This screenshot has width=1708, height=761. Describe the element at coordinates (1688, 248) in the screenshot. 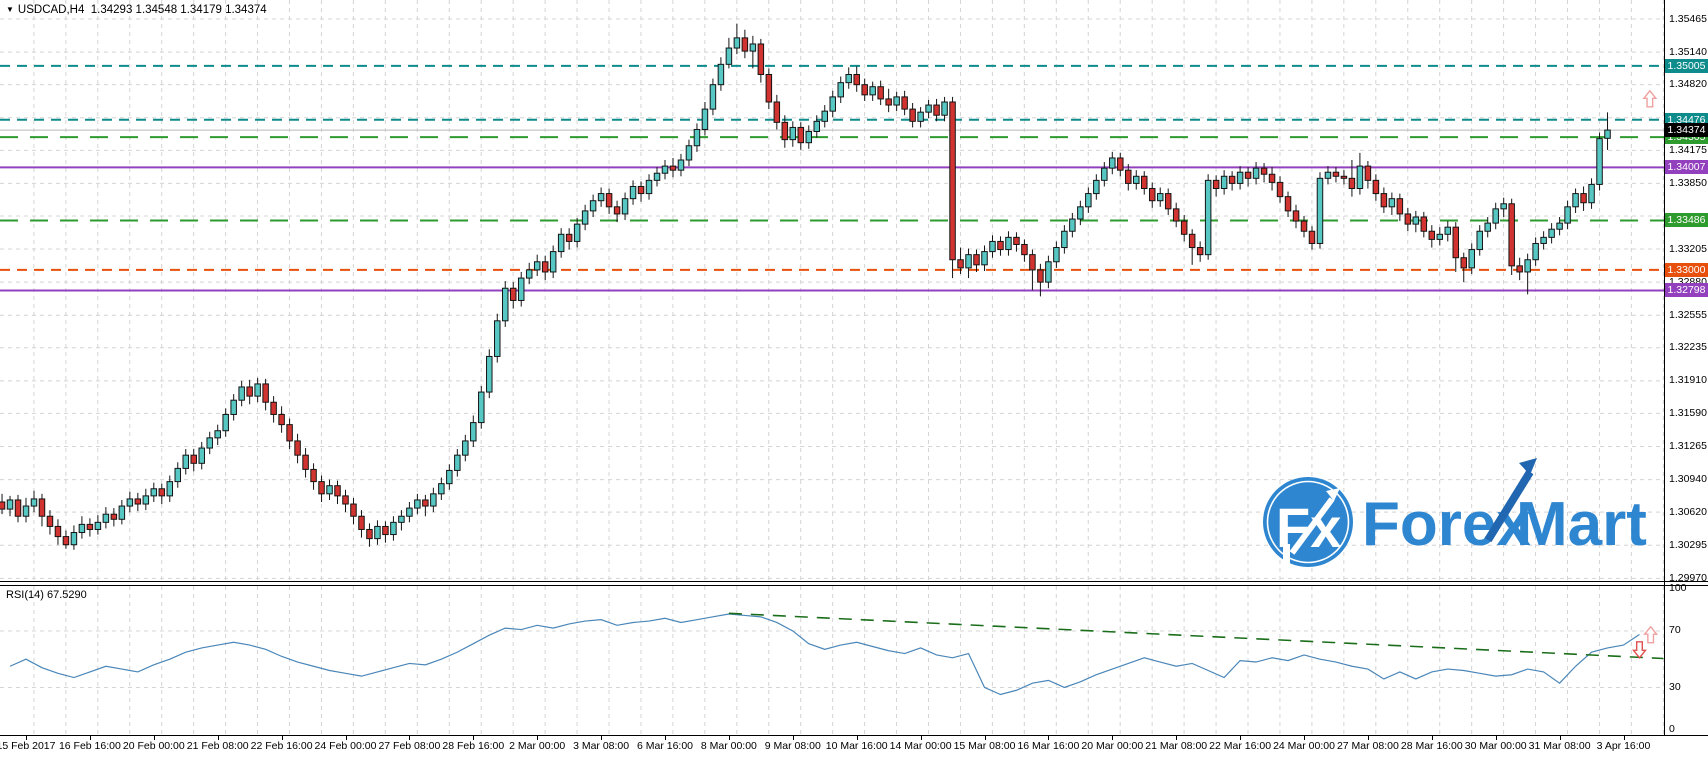

I see `price-axis-label: 1.33205` at that location.